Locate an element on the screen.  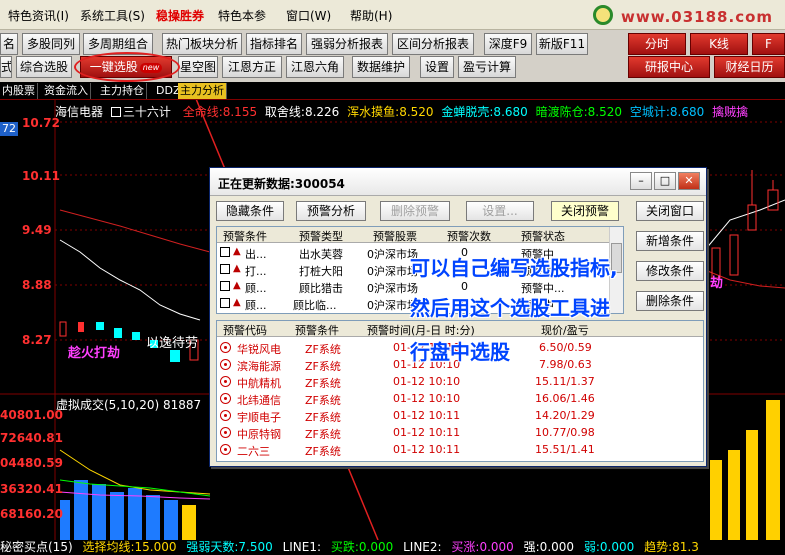
tab-stocks: 内股票 is located at coordinates (19, 91).